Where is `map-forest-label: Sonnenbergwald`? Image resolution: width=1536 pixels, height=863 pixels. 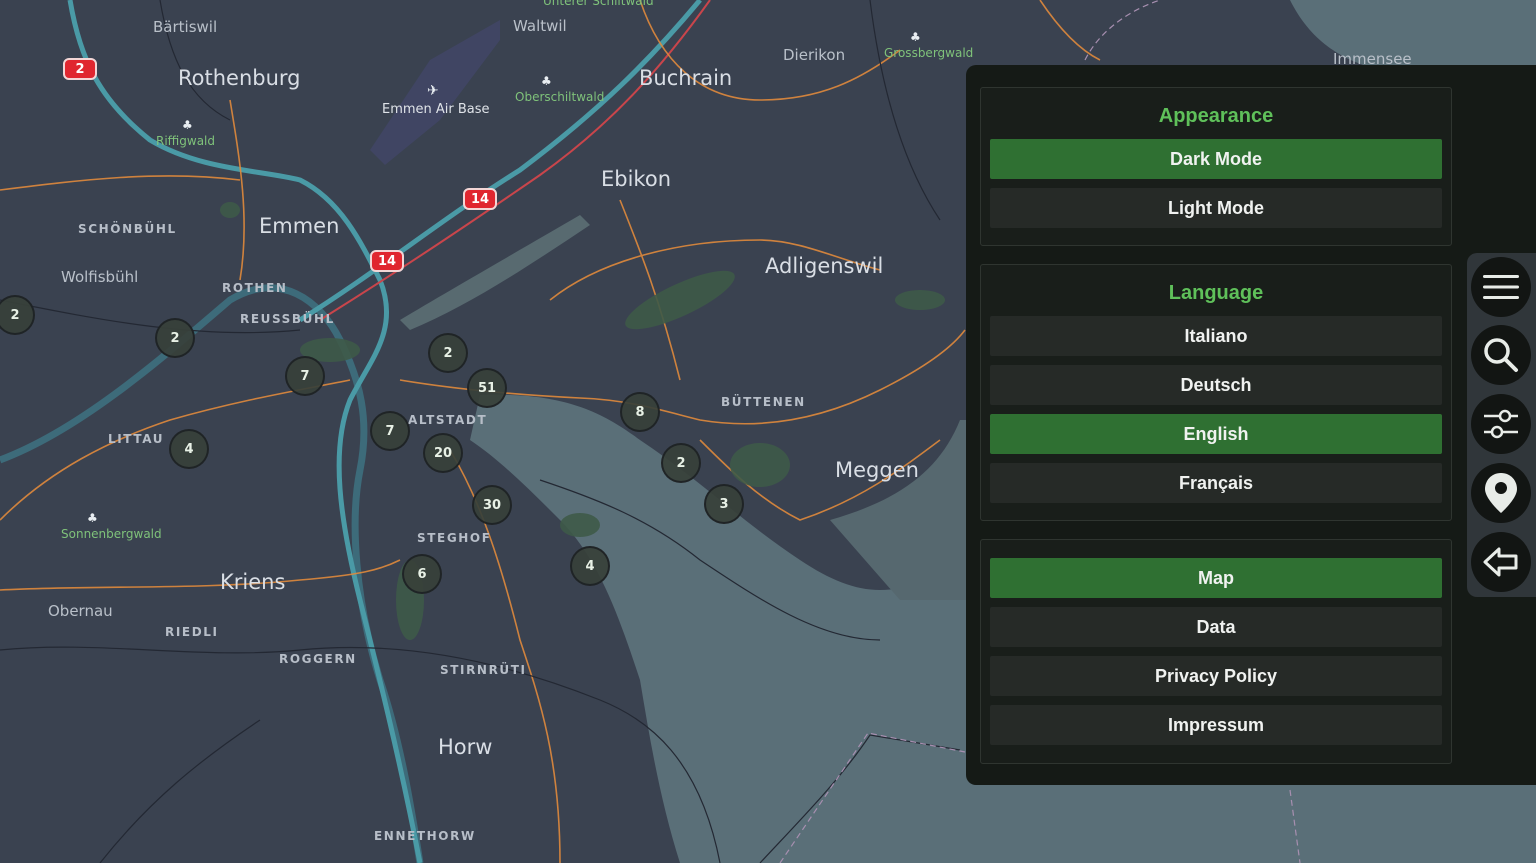
map-forest-label: Sonnenbergwald is located at coordinates (111, 534).